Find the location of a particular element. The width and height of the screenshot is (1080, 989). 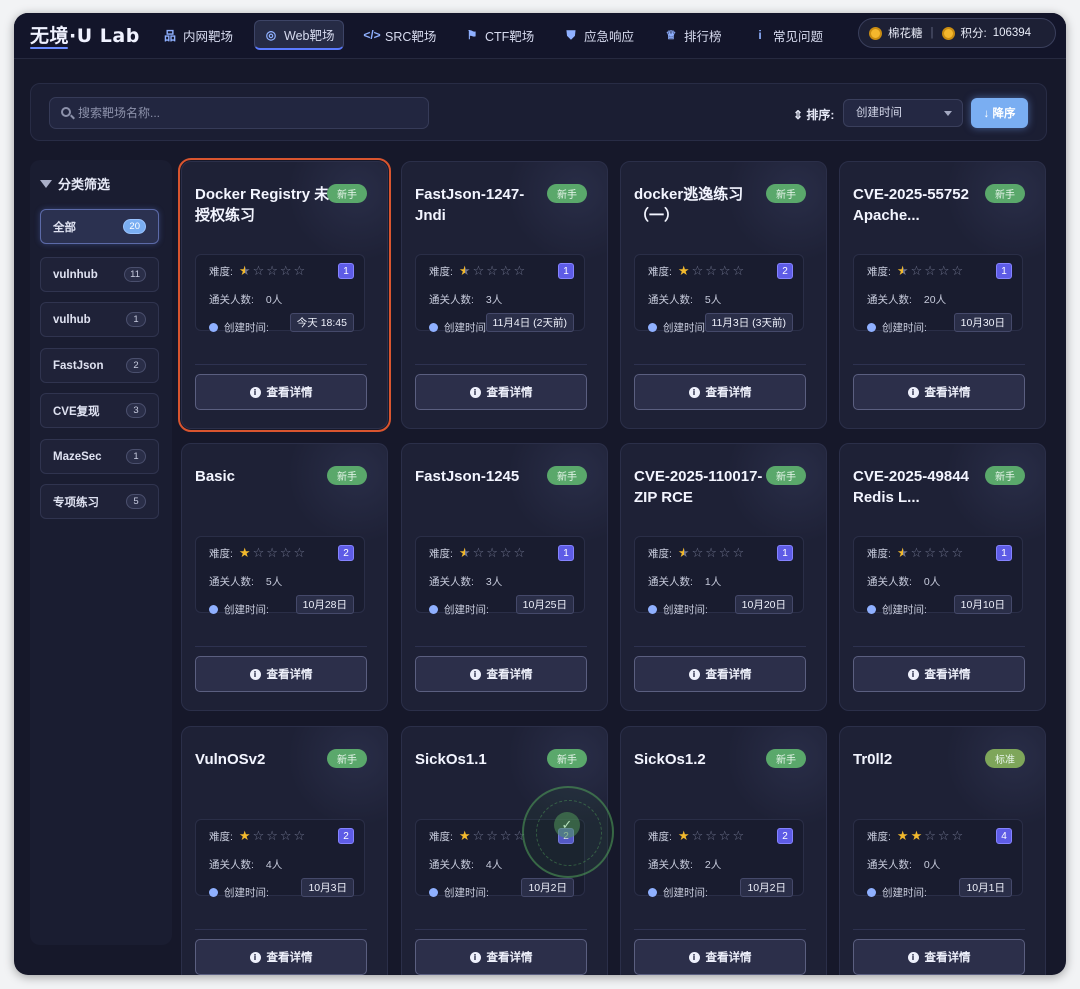

lab-info-panel: 难度: ★ ★ ☆ ☆ ☆ 4 通关人数: 0人 创建时间: 10月1日 is located at coordinates (938, 859).